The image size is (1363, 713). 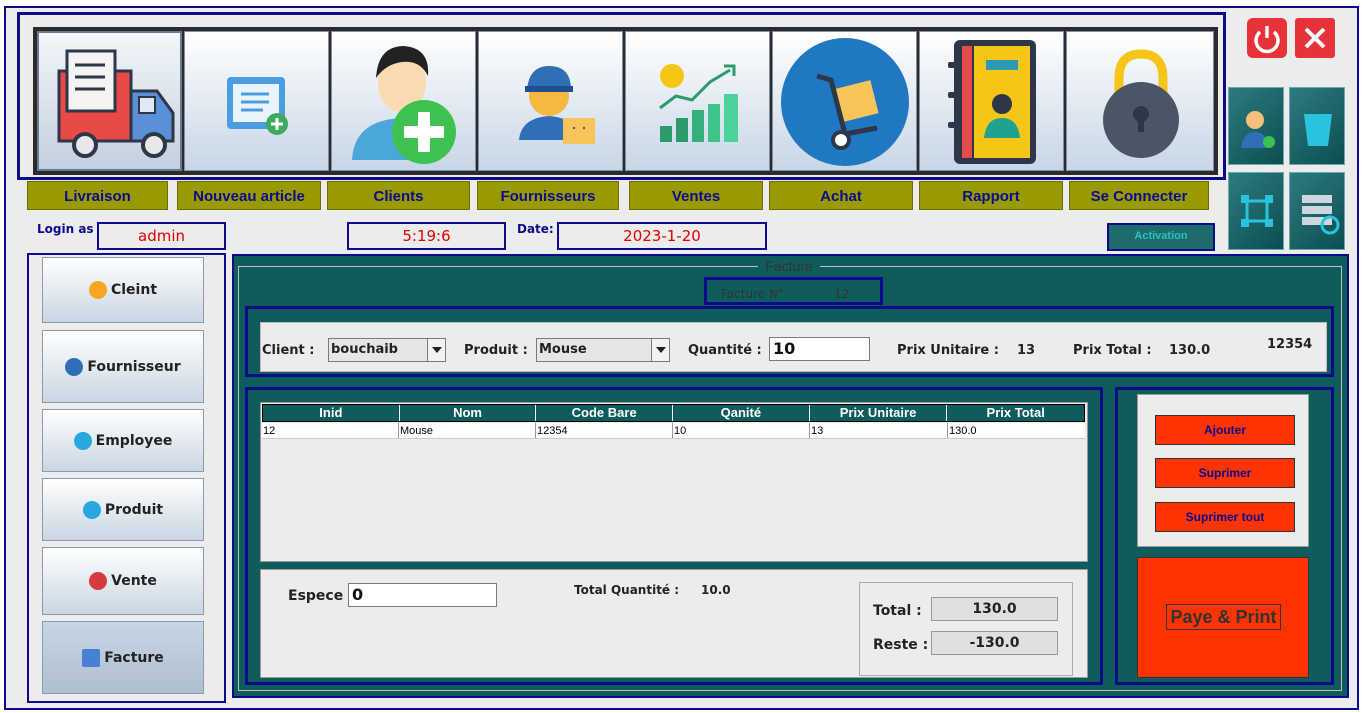 I want to click on database-restore-button, so click(x=1317, y=211).